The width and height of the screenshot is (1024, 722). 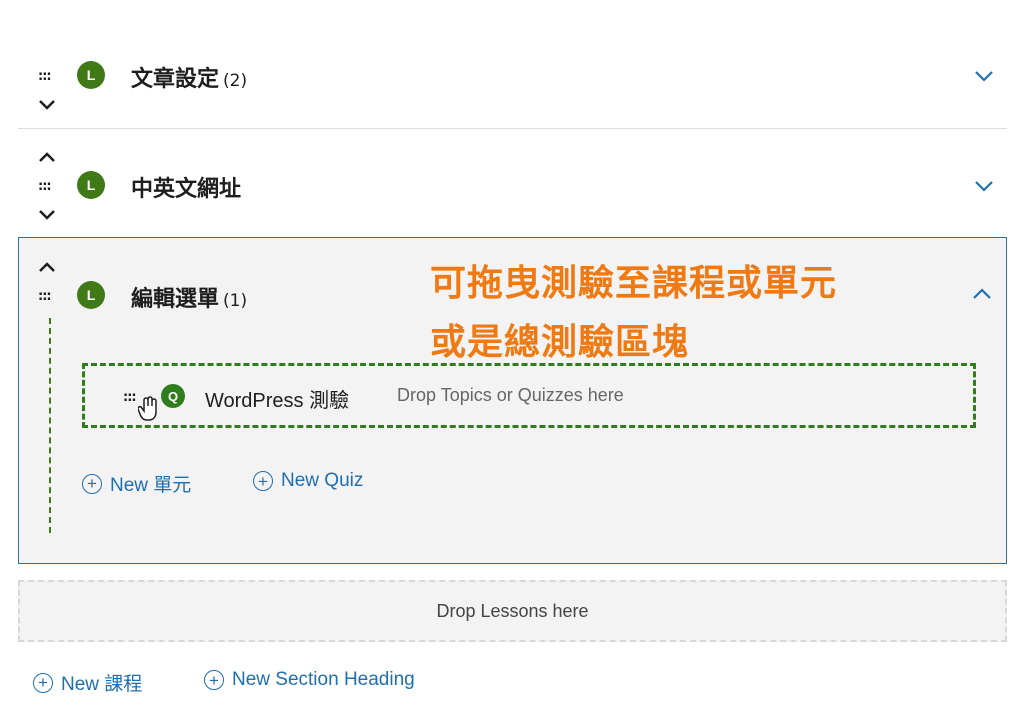 What do you see at coordinates (175, 299) in the screenshot?
I see `section-title-text: 編輯選單` at bounding box center [175, 299].